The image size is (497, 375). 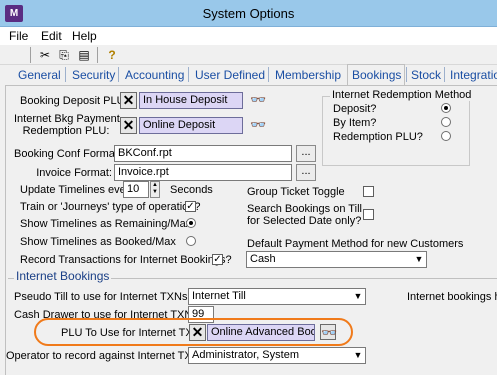 I want to click on tab-user-defined: User Defined, so click(x=230, y=75).